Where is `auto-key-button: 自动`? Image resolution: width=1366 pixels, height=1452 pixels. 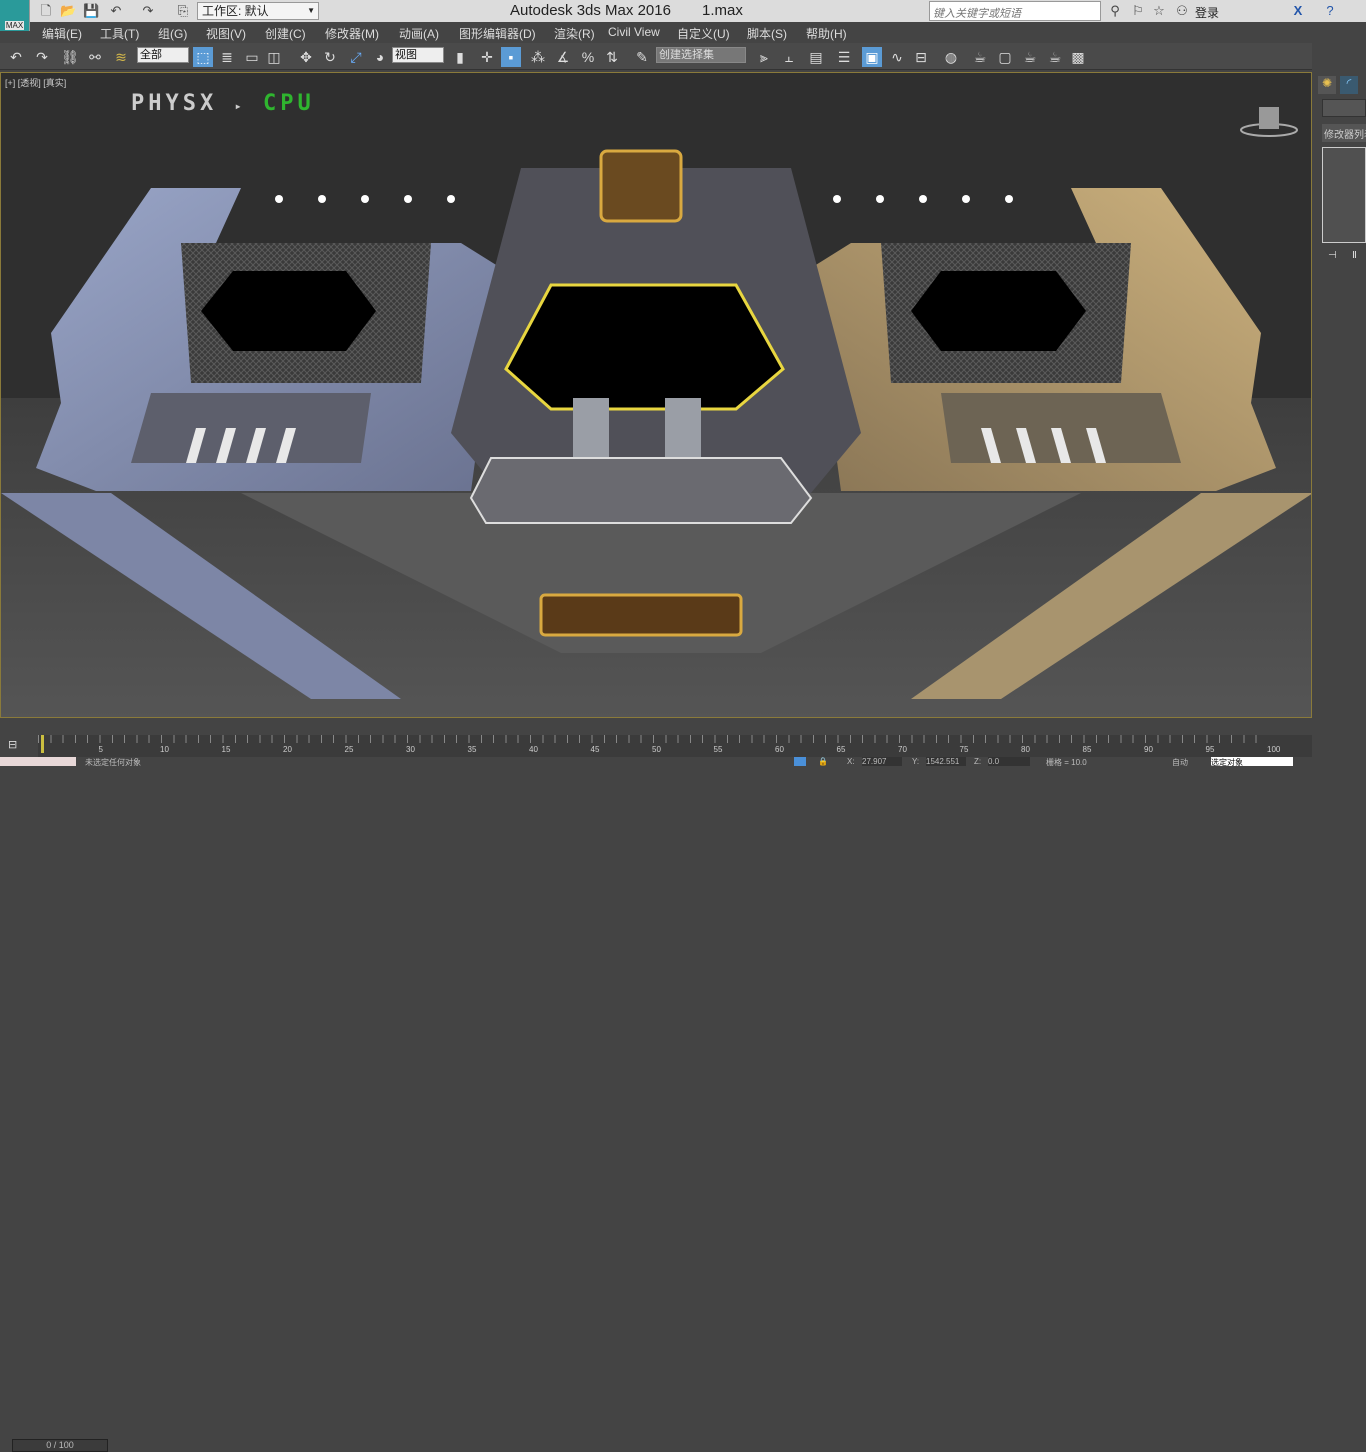 auto-key-button: 自动 is located at coordinates (1180, 761).